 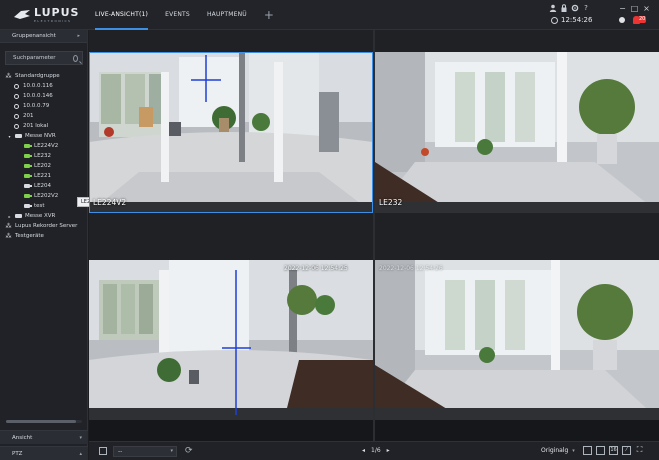 I want to click on add-tab-button: +, so click(x=269, y=15).